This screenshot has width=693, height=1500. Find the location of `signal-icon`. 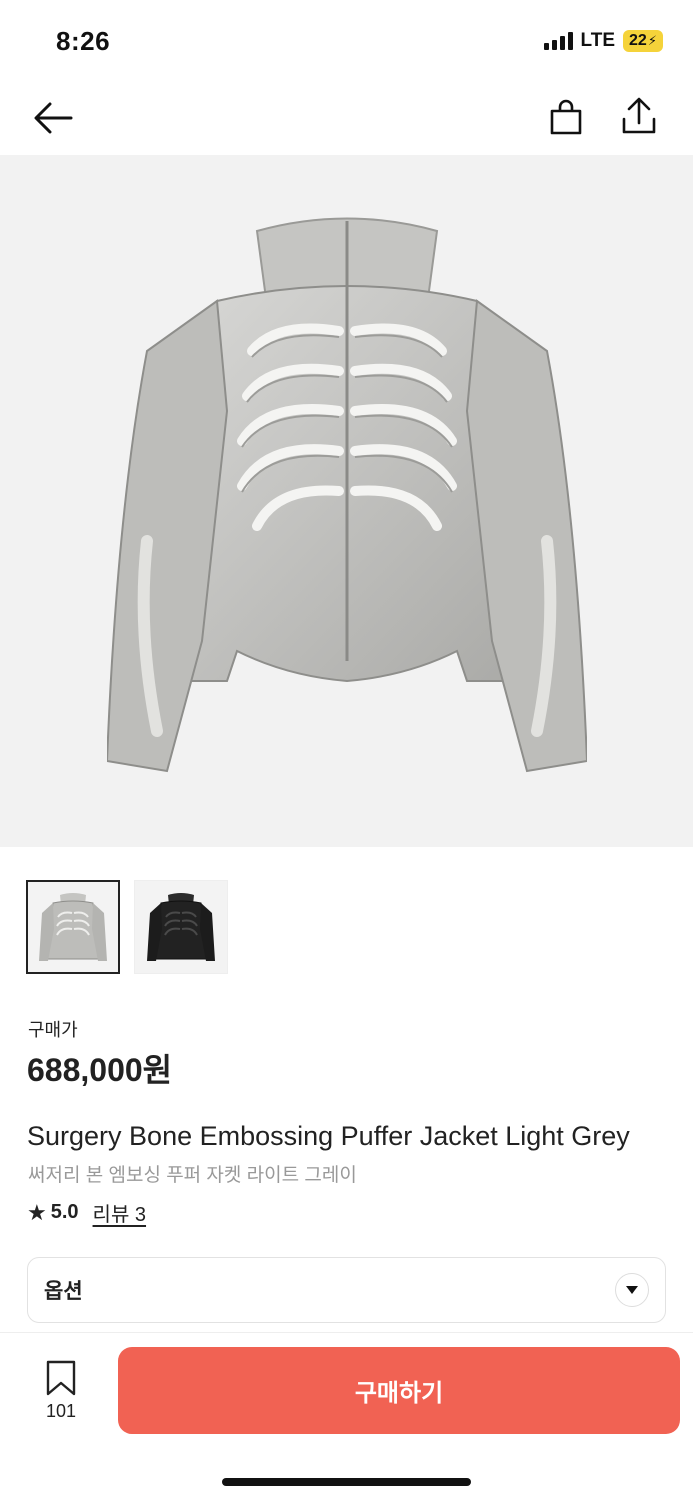

signal-icon is located at coordinates (558, 41).